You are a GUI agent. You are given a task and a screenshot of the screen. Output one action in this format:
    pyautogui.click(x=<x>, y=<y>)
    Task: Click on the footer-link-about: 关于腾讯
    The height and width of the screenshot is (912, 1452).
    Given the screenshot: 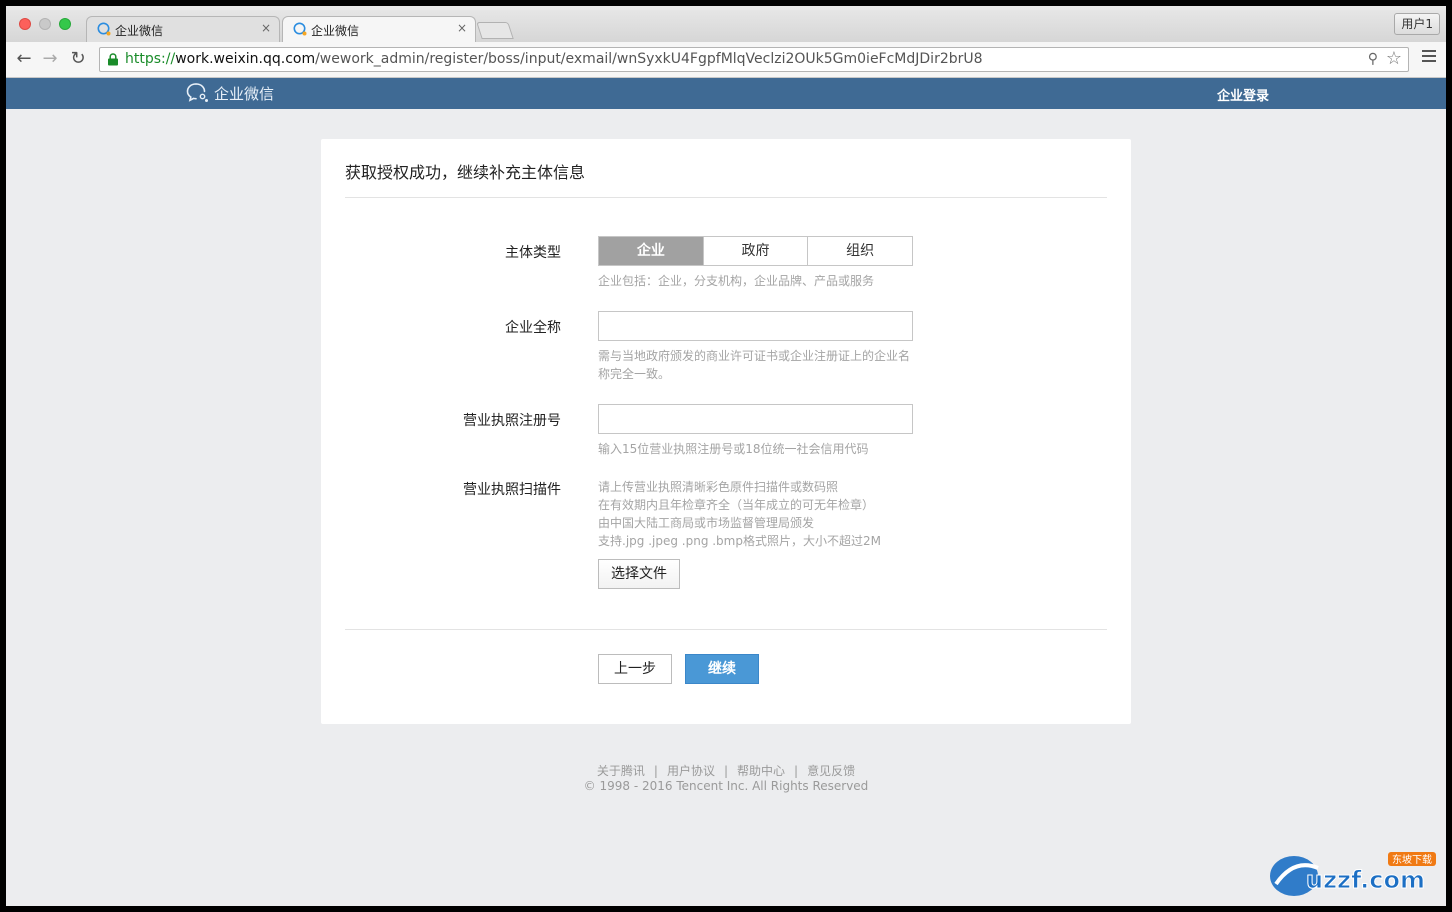 What is the action you would take?
    pyautogui.click(x=621, y=771)
    